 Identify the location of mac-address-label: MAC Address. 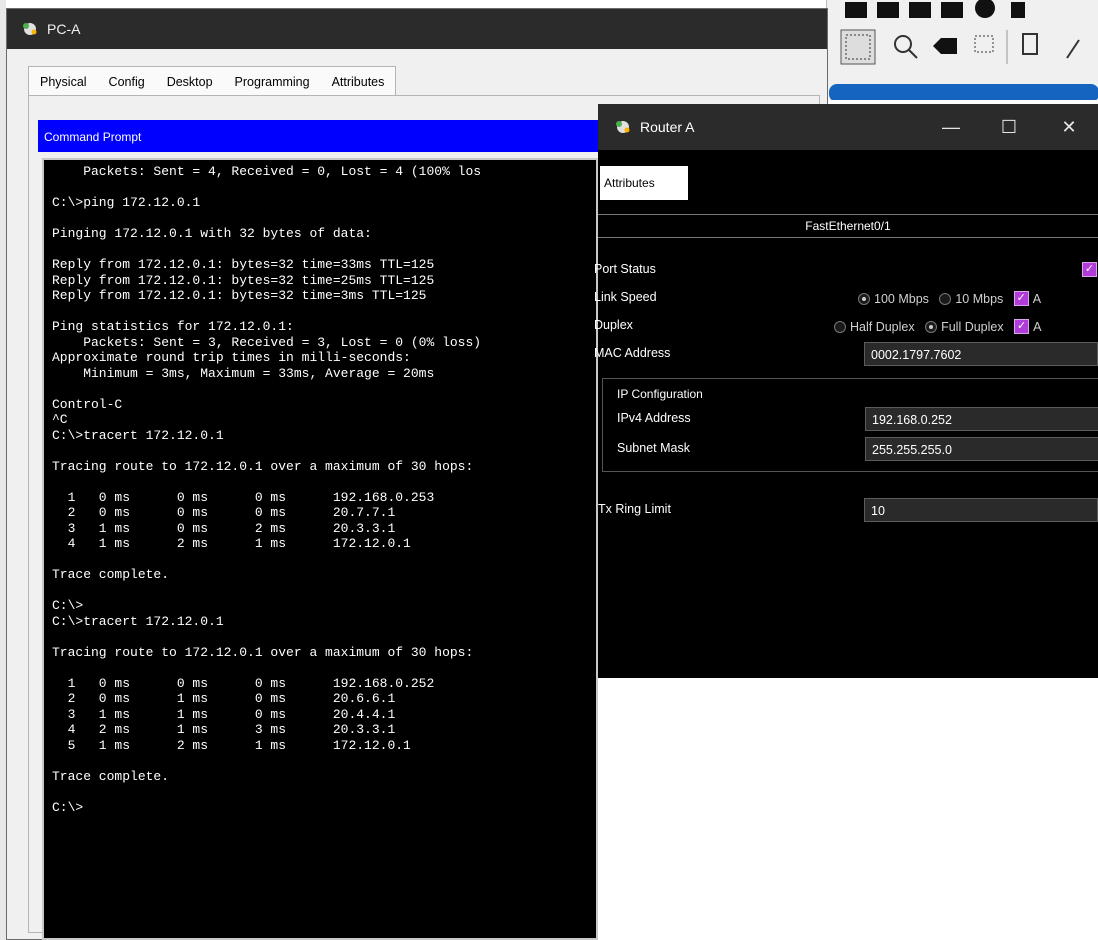
(632, 353).